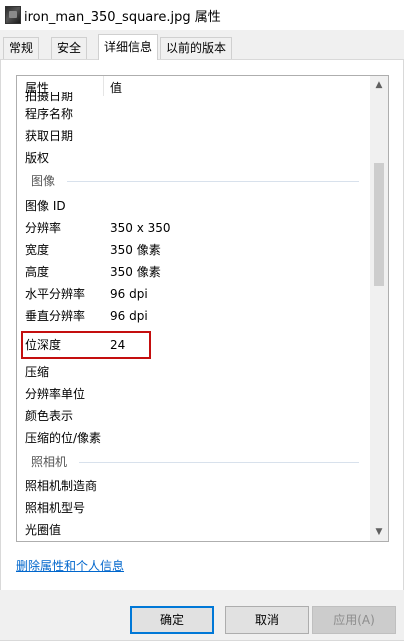  I want to click on list-item-name: 宽度, so click(37, 250).